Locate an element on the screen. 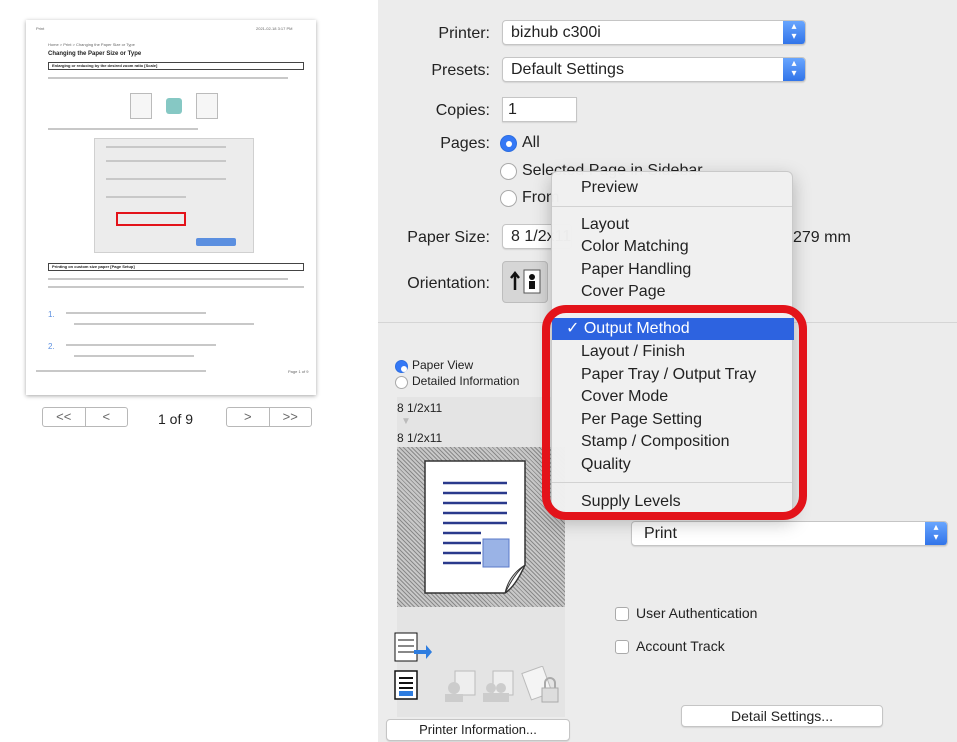  page-nav-back: << < is located at coordinates (85, 417).